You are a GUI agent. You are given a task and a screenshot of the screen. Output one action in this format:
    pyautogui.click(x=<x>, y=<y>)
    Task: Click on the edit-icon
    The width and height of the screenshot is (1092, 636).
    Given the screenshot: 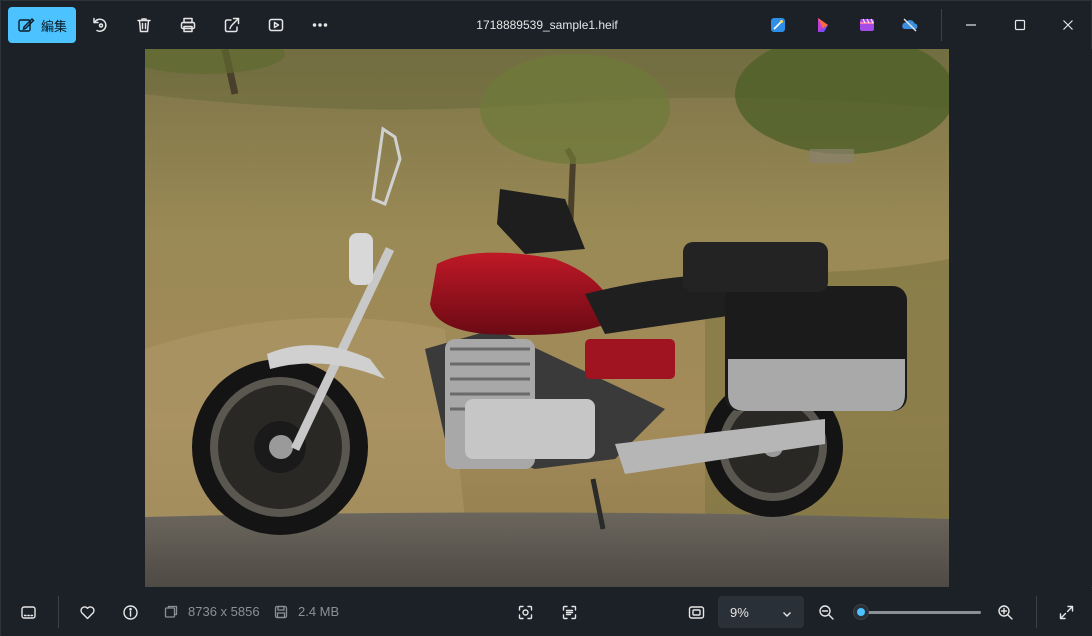 What is the action you would take?
    pyautogui.click(x=26, y=25)
    